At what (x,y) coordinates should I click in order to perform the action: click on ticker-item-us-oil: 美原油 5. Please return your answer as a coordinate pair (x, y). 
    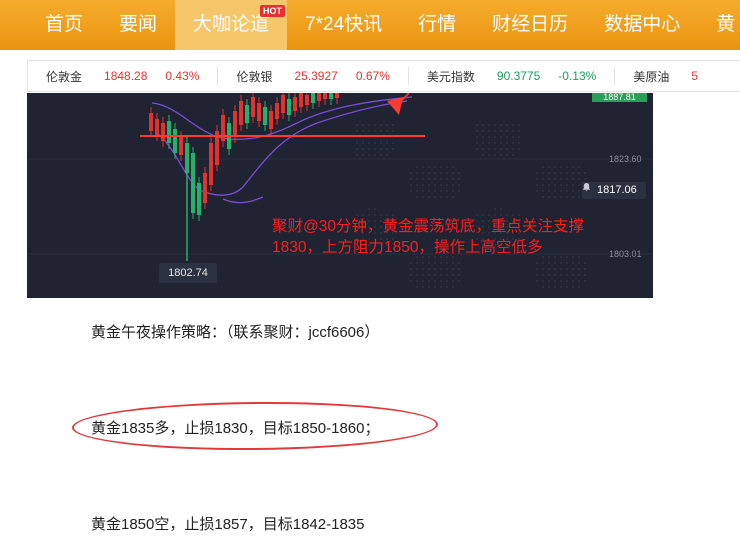
    Looking at the image, I should click on (674, 76).